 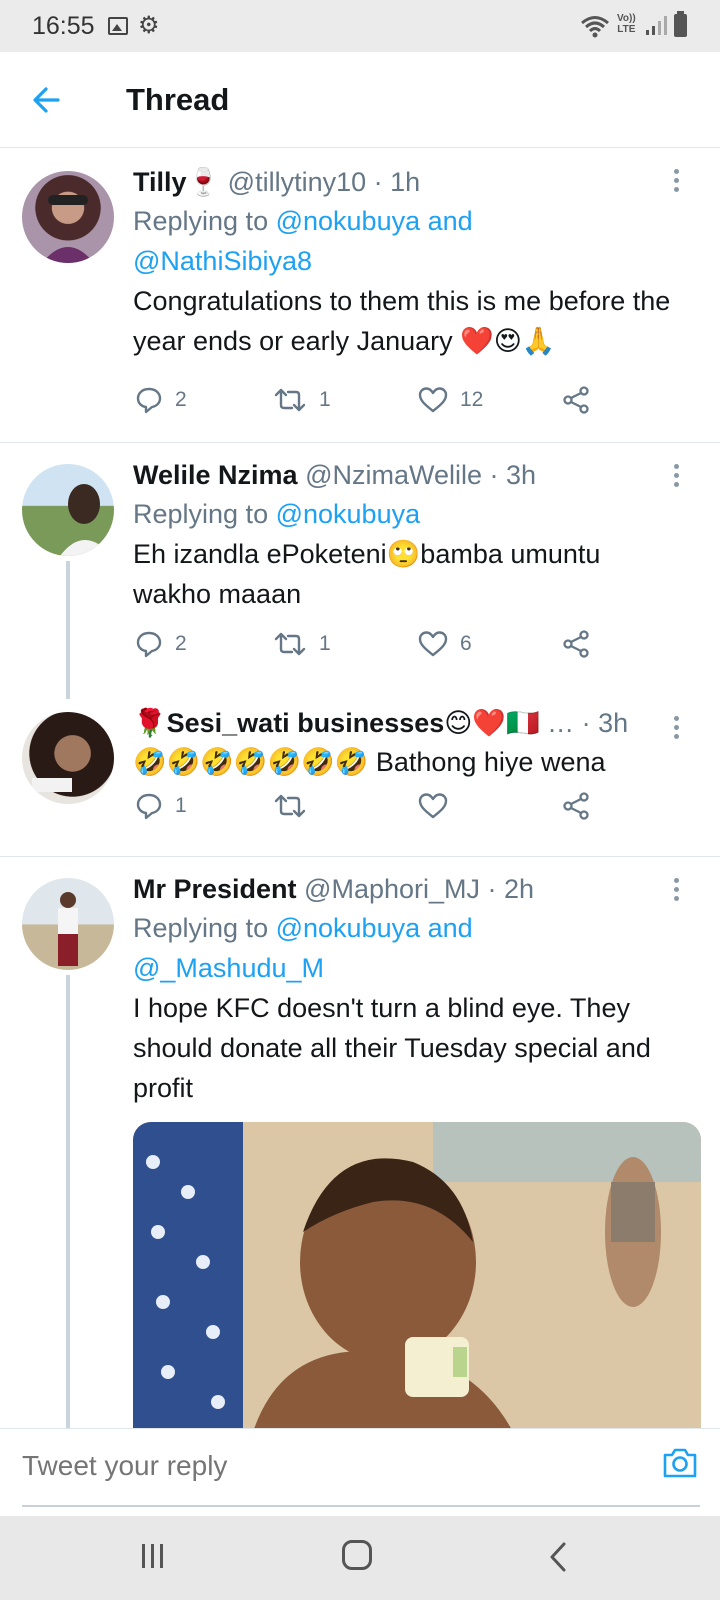 I want to click on replying-to: Replying to @nokubuya, so click(x=408, y=514).